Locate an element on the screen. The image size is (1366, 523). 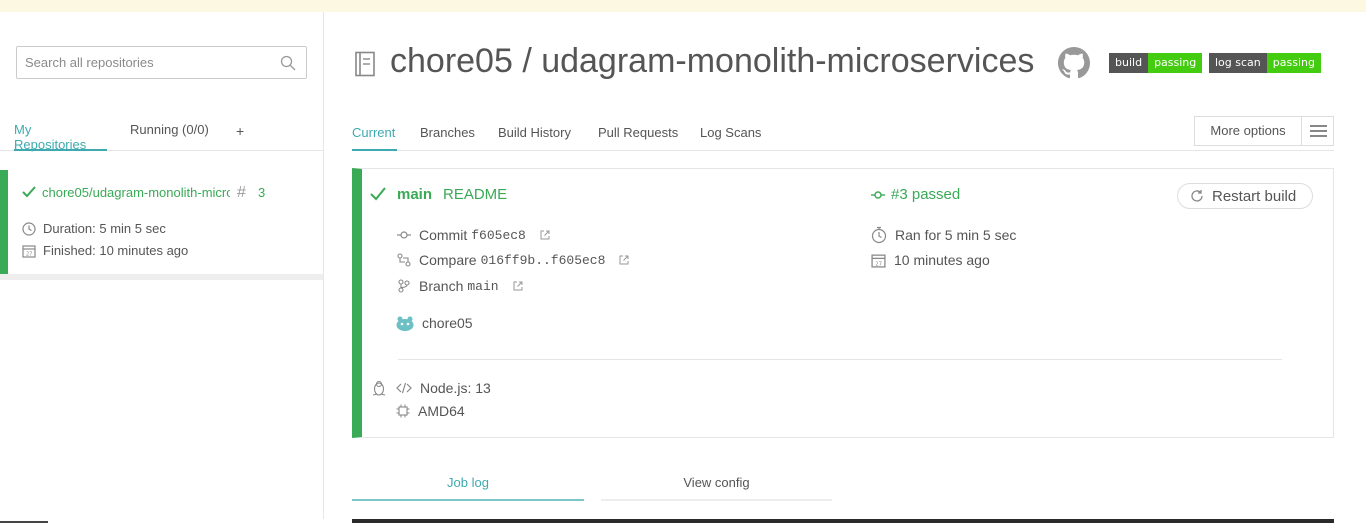
search-input is located at coordinates (142, 62).